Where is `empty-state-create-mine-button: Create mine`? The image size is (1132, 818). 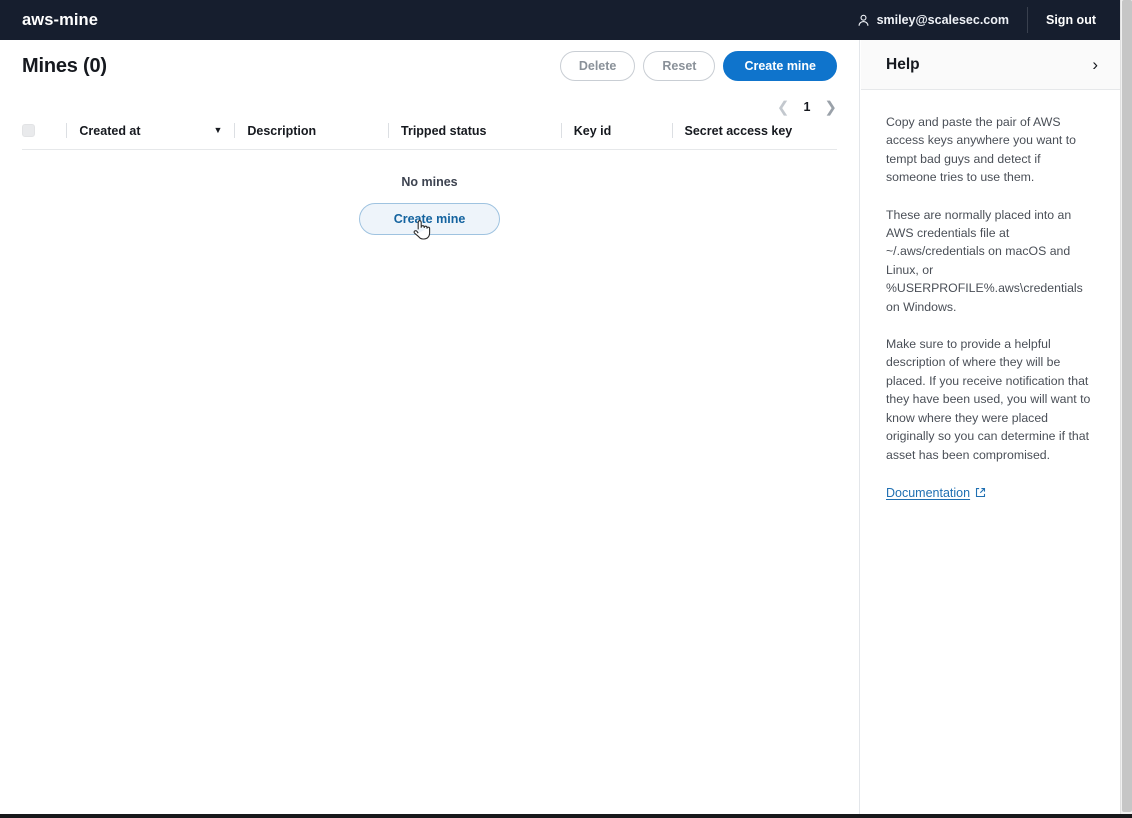
empty-state-create-mine-button: Create mine is located at coordinates (429, 221).